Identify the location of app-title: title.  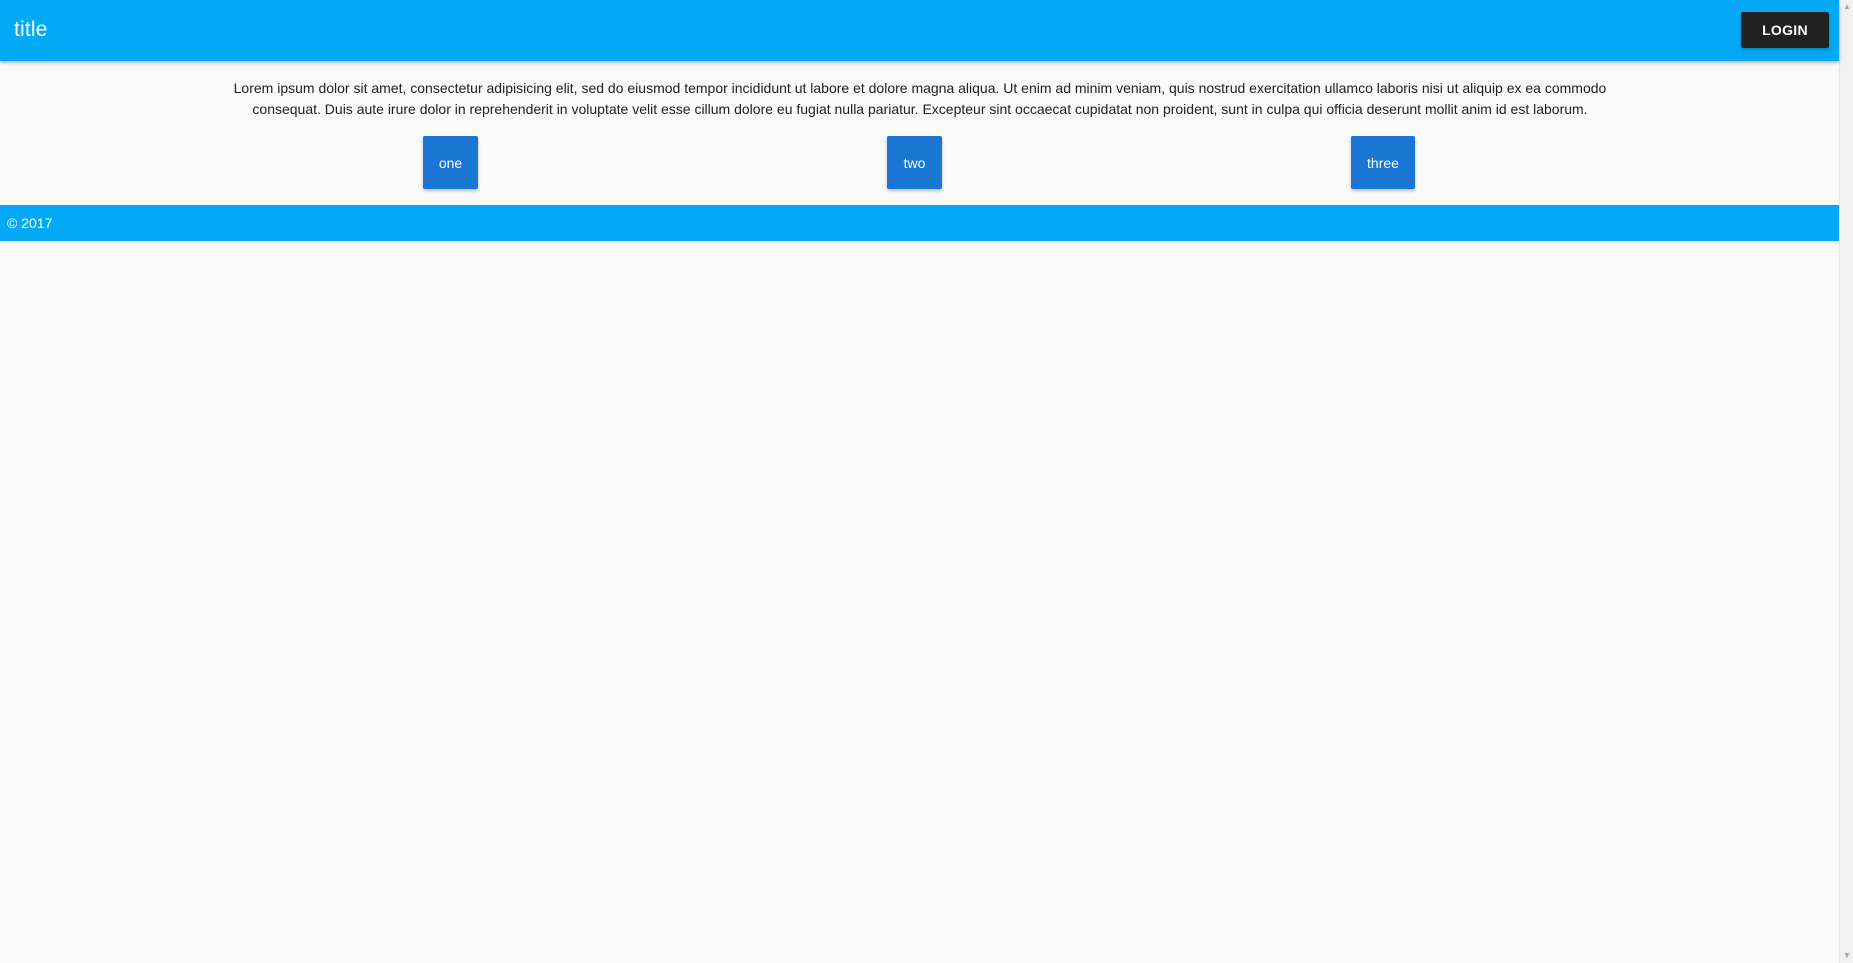
(31, 29).